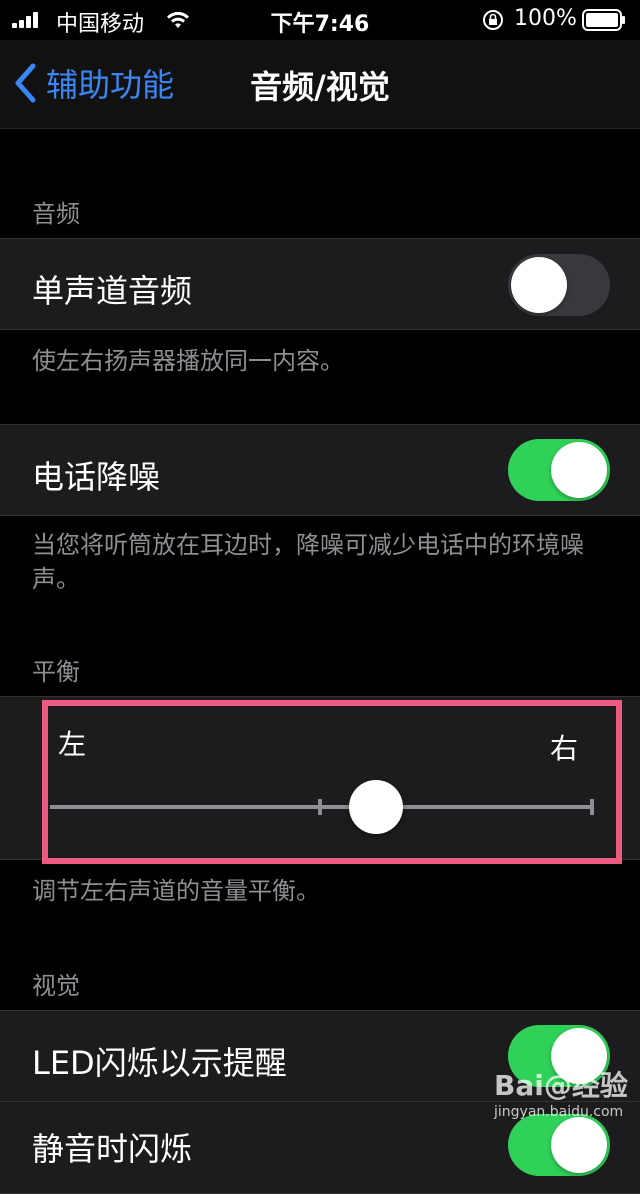 The image size is (640, 1194). I want to click on noise-cancel-label: 电话降噪, so click(96, 477).